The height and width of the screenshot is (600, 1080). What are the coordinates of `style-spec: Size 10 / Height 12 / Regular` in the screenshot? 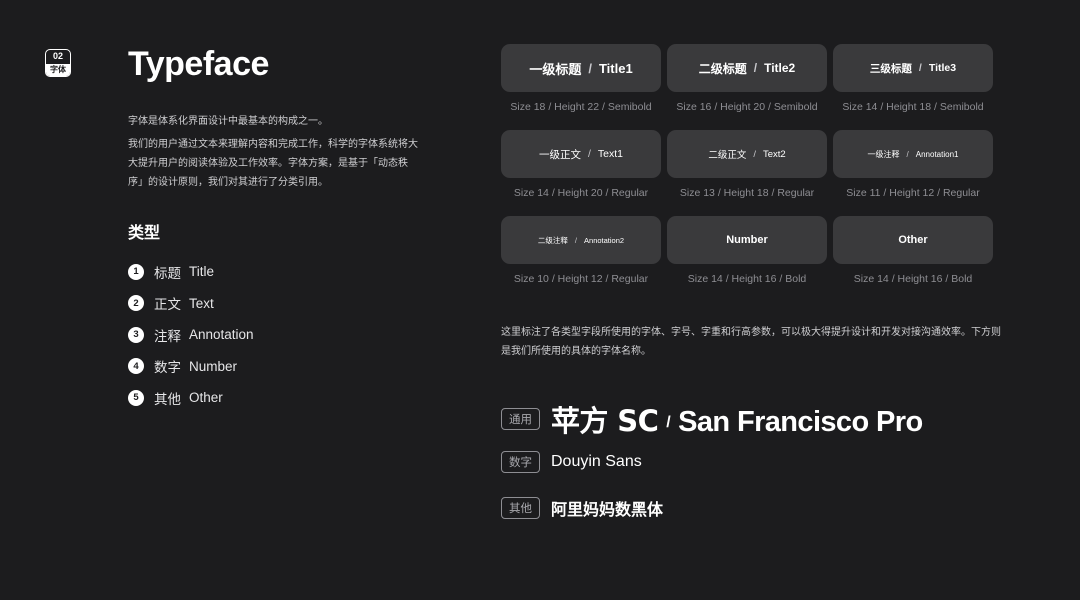 It's located at (581, 279).